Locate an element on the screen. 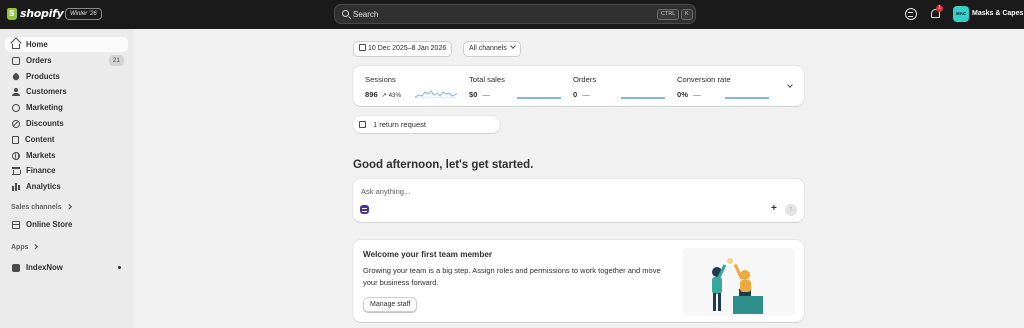 The width and height of the screenshot is (1024, 328). metric-total-sales: Total sales $0 — is located at coordinates (487, 87).